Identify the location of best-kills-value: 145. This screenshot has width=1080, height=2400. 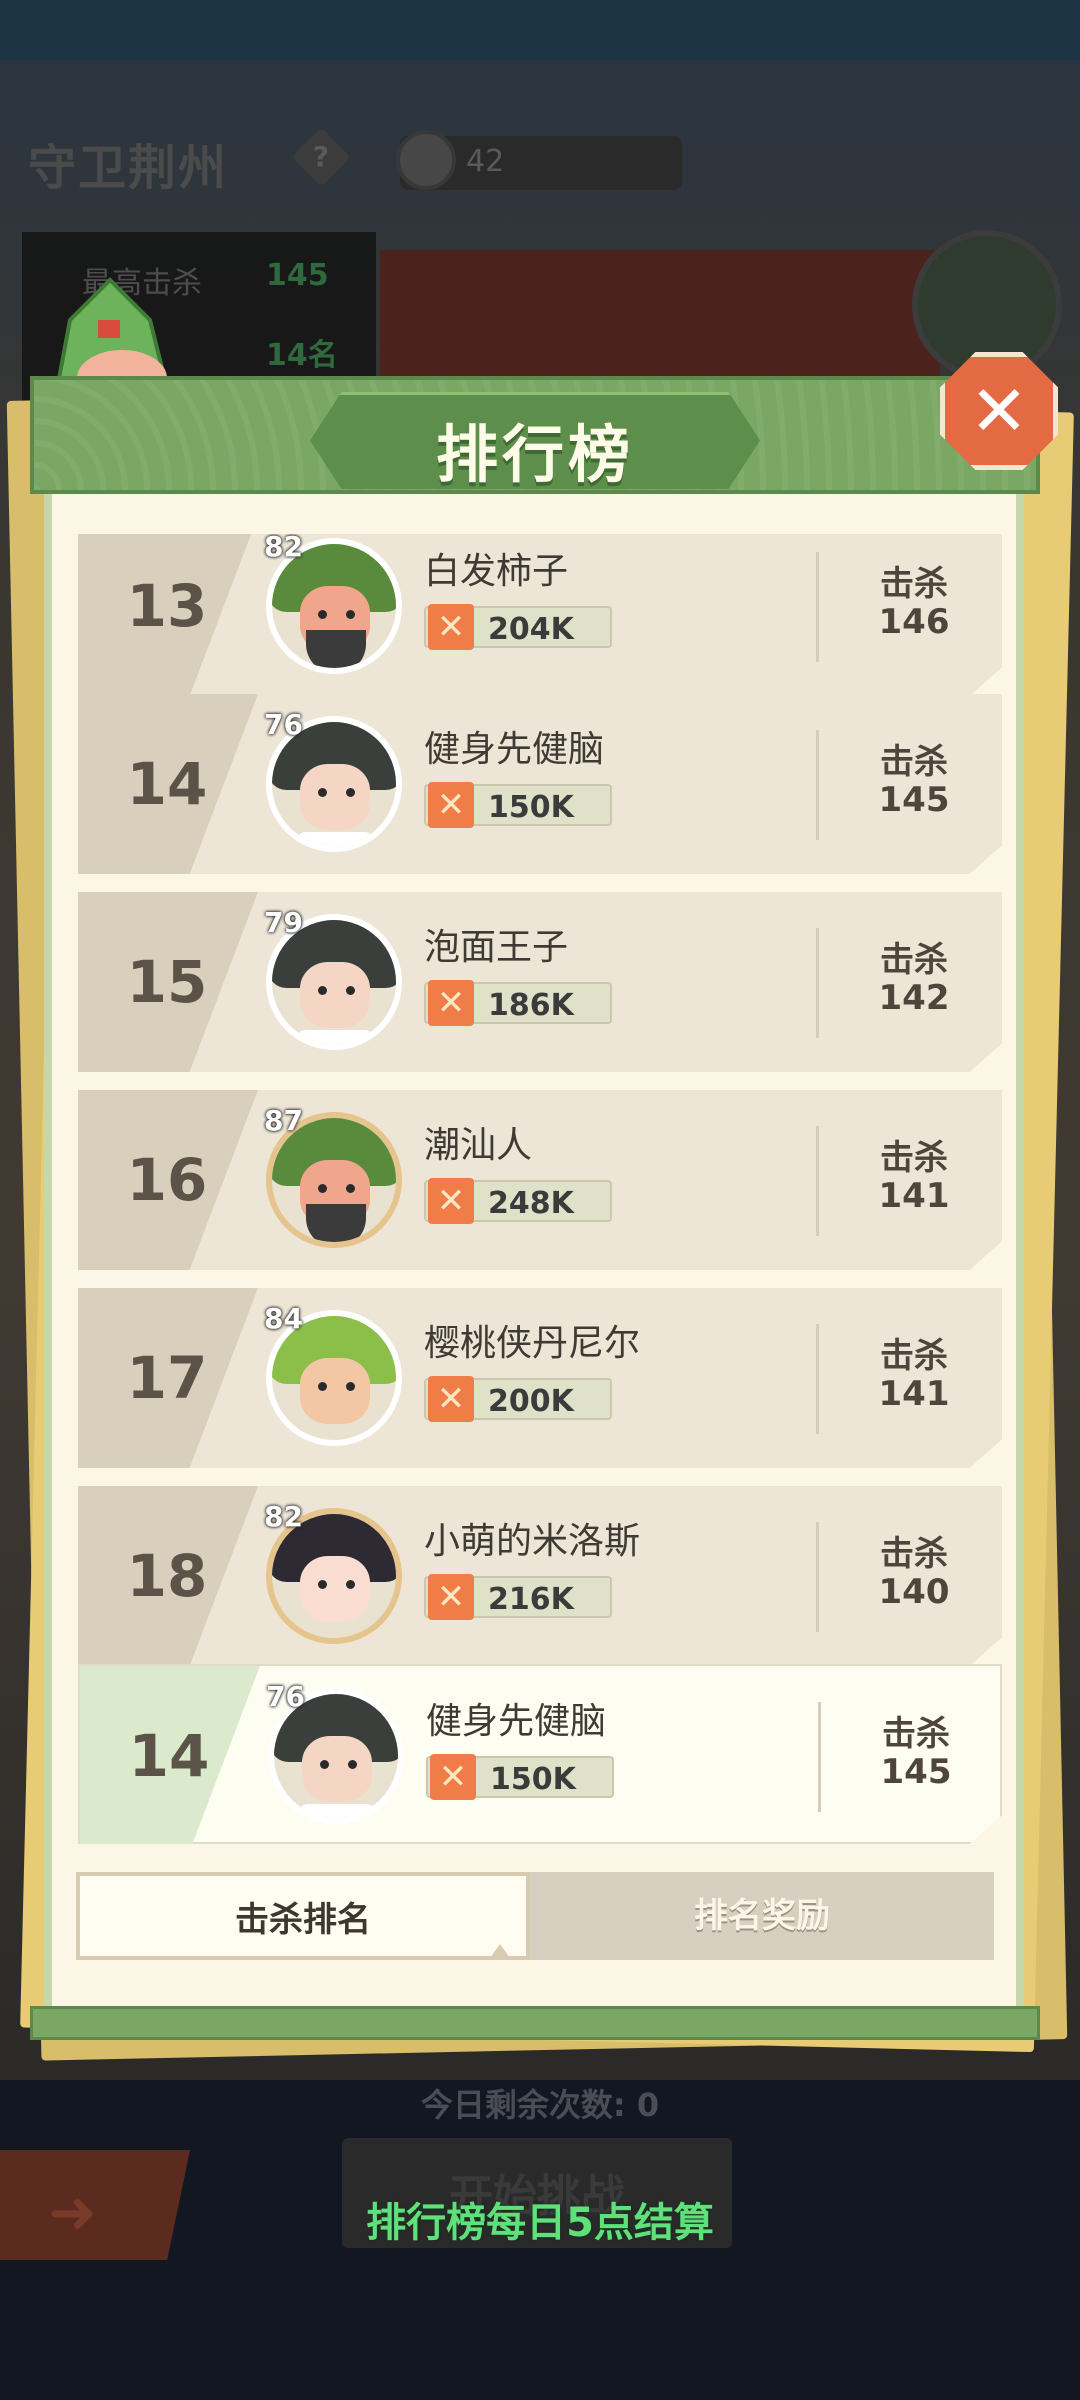
(297, 275).